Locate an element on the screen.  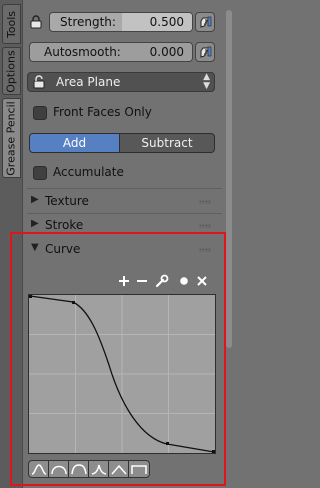
subtract-label: Subtract is located at coordinates (167, 143).